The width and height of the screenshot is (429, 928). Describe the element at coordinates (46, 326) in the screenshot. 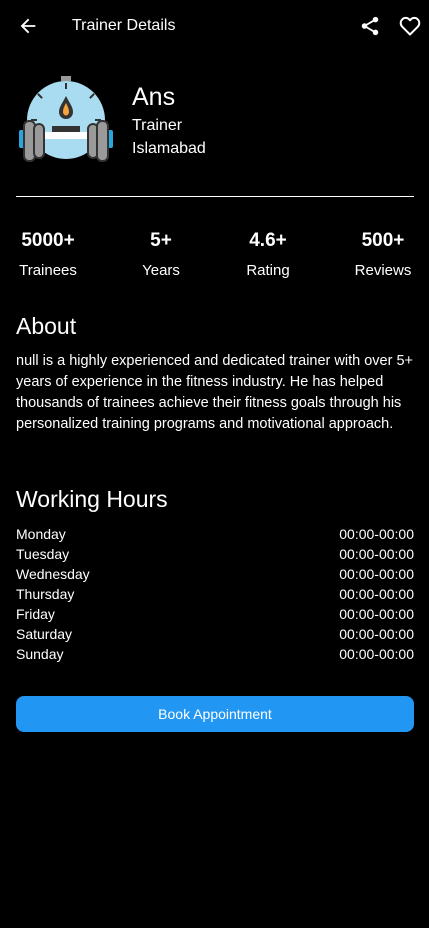

I see `about-heading: About` at that location.